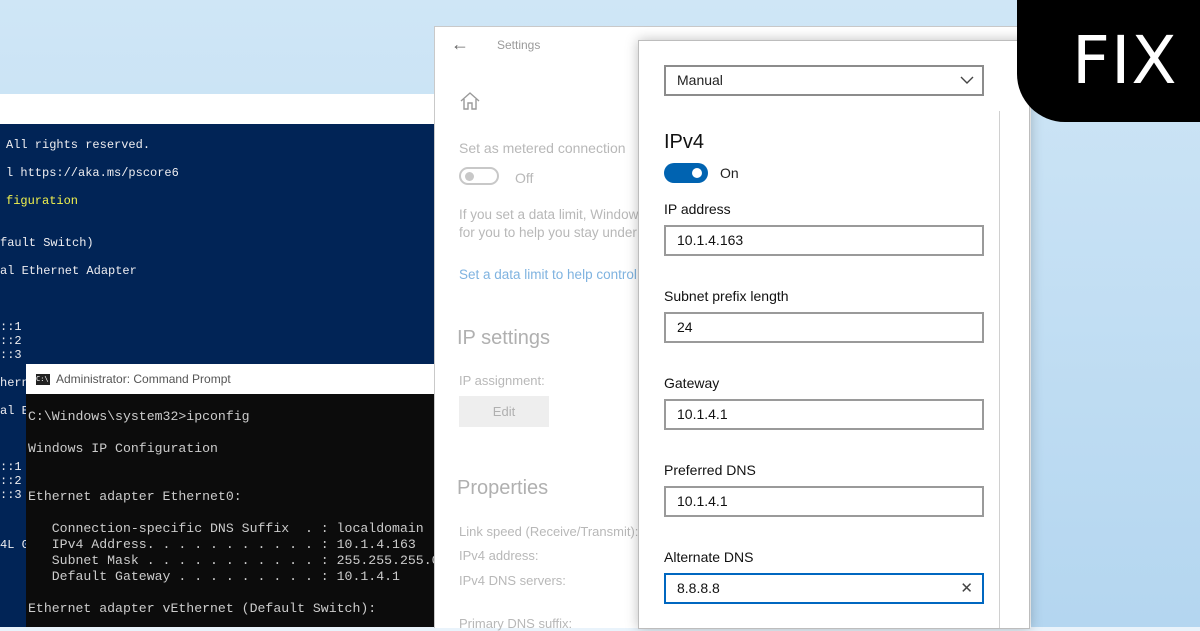 The image size is (1200, 631). Describe the element at coordinates (78, 145) in the screenshot. I see `console-line: All rights reserved.` at that location.